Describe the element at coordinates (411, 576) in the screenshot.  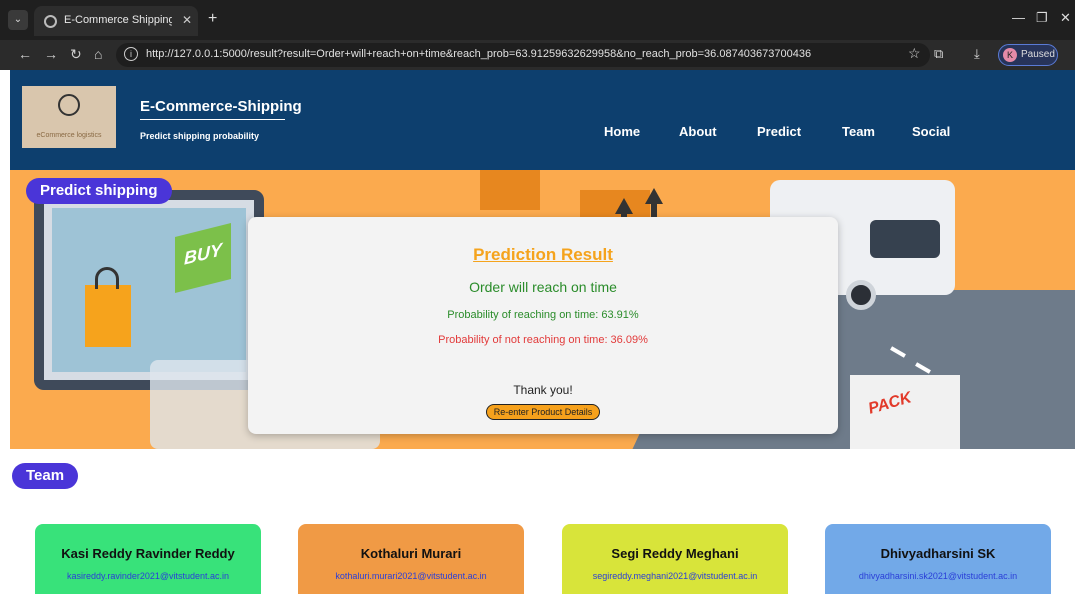
I see `team-member-email: kothaluri.murari2021@vitstudent.ac.in` at that location.